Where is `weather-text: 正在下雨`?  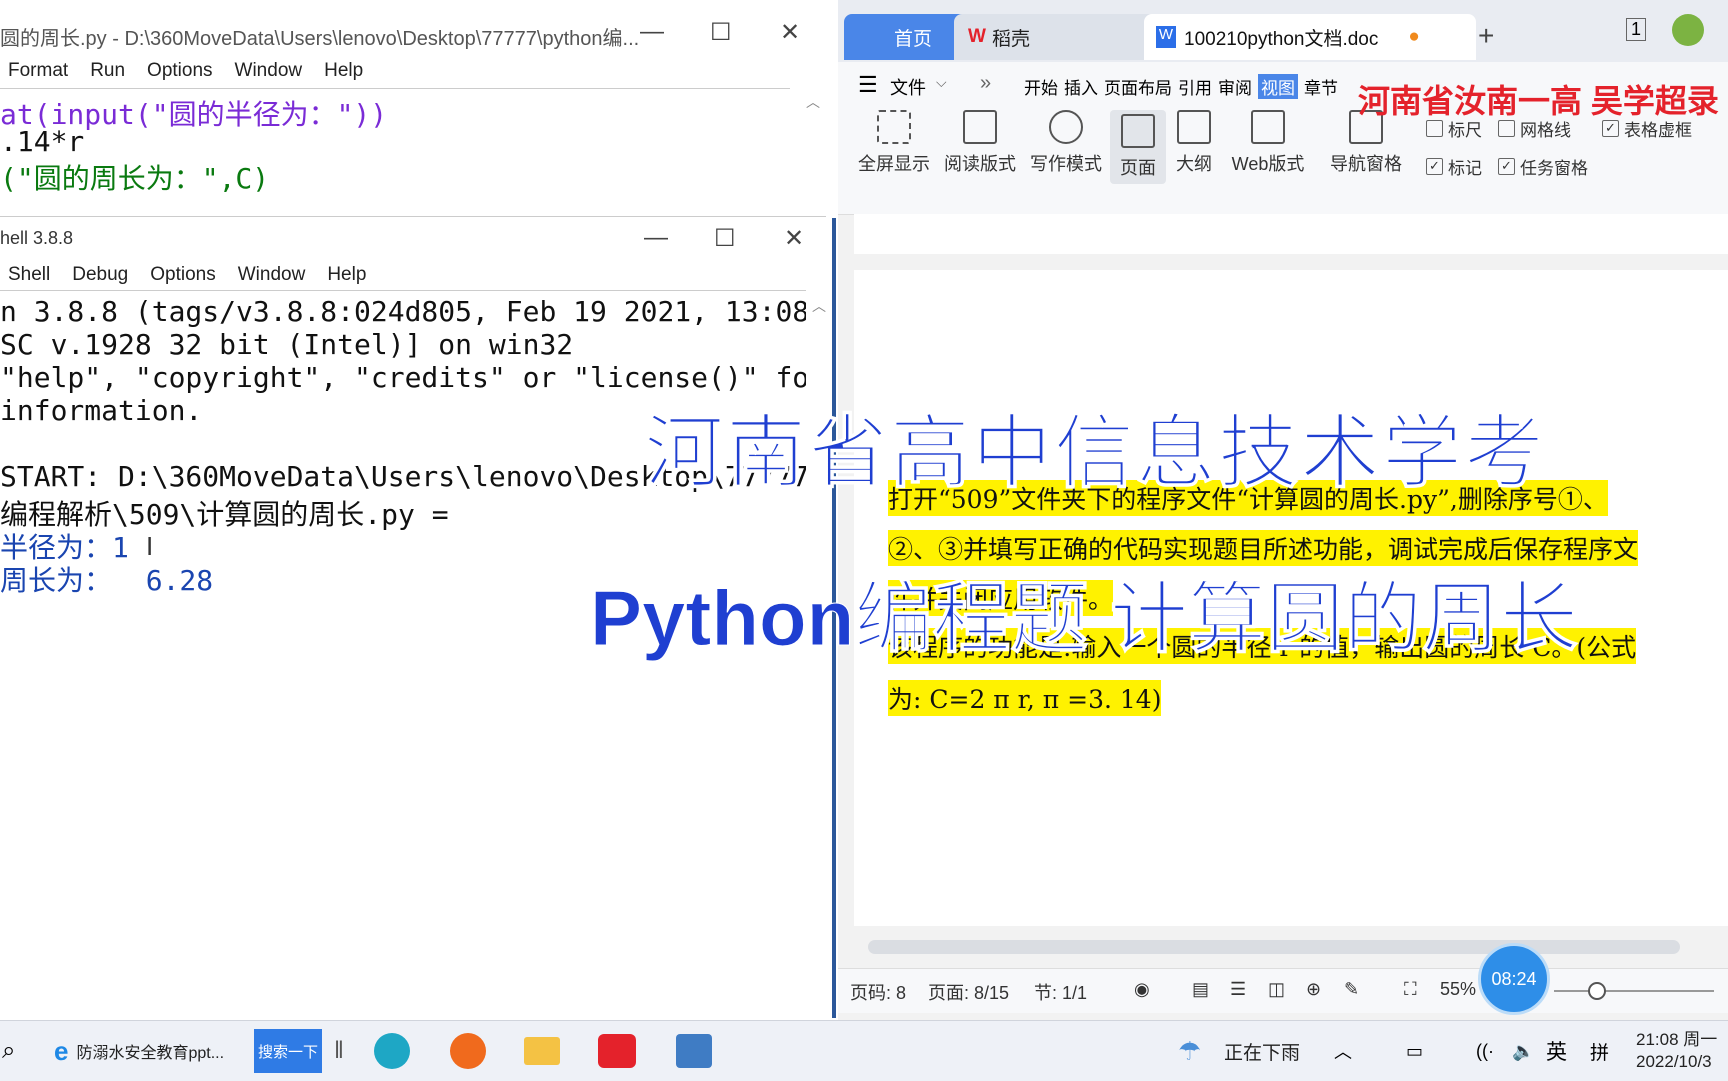
weather-text: 正在下雨 is located at coordinates (1262, 1053).